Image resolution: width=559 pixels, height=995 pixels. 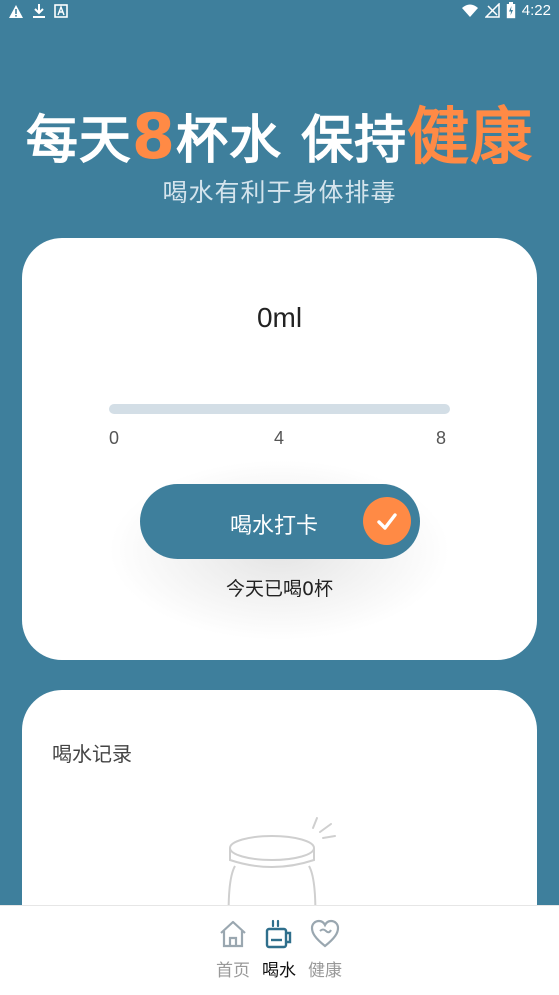 I want to click on download-icon, so click(x=39, y=11).